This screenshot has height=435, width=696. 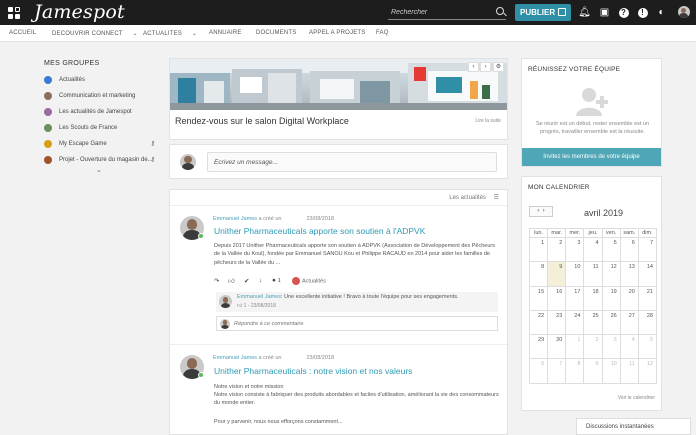 I want to click on calendar-day-other-month: 11, so click(x=629, y=371).